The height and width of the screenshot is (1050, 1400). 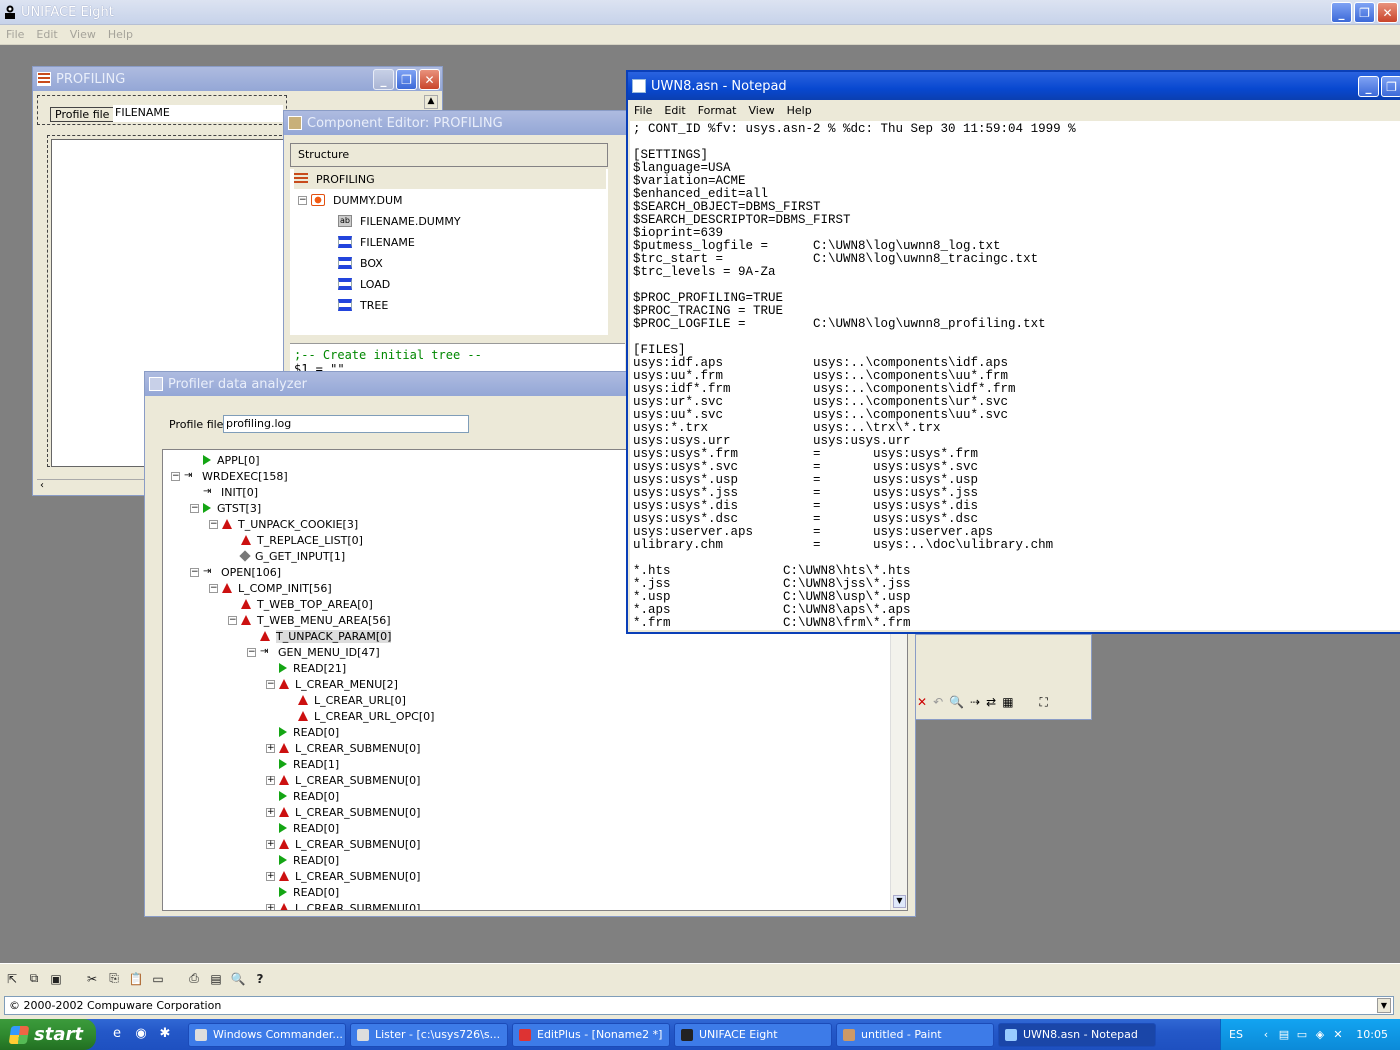 I want to click on profiler-tree-node: READ[1], so click(x=302, y=764).